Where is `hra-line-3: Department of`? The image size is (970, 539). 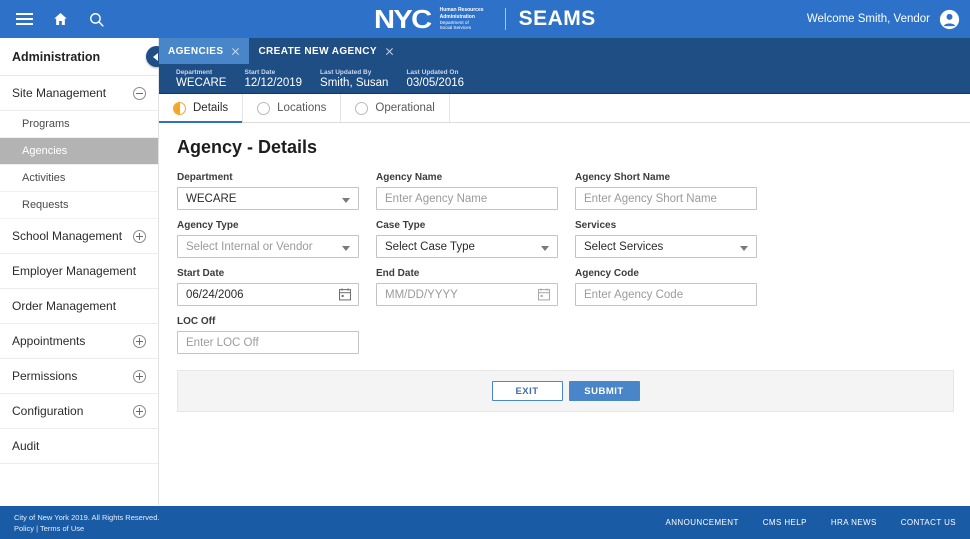 hra-line-3: Department of is located at coordinates (454, 22).